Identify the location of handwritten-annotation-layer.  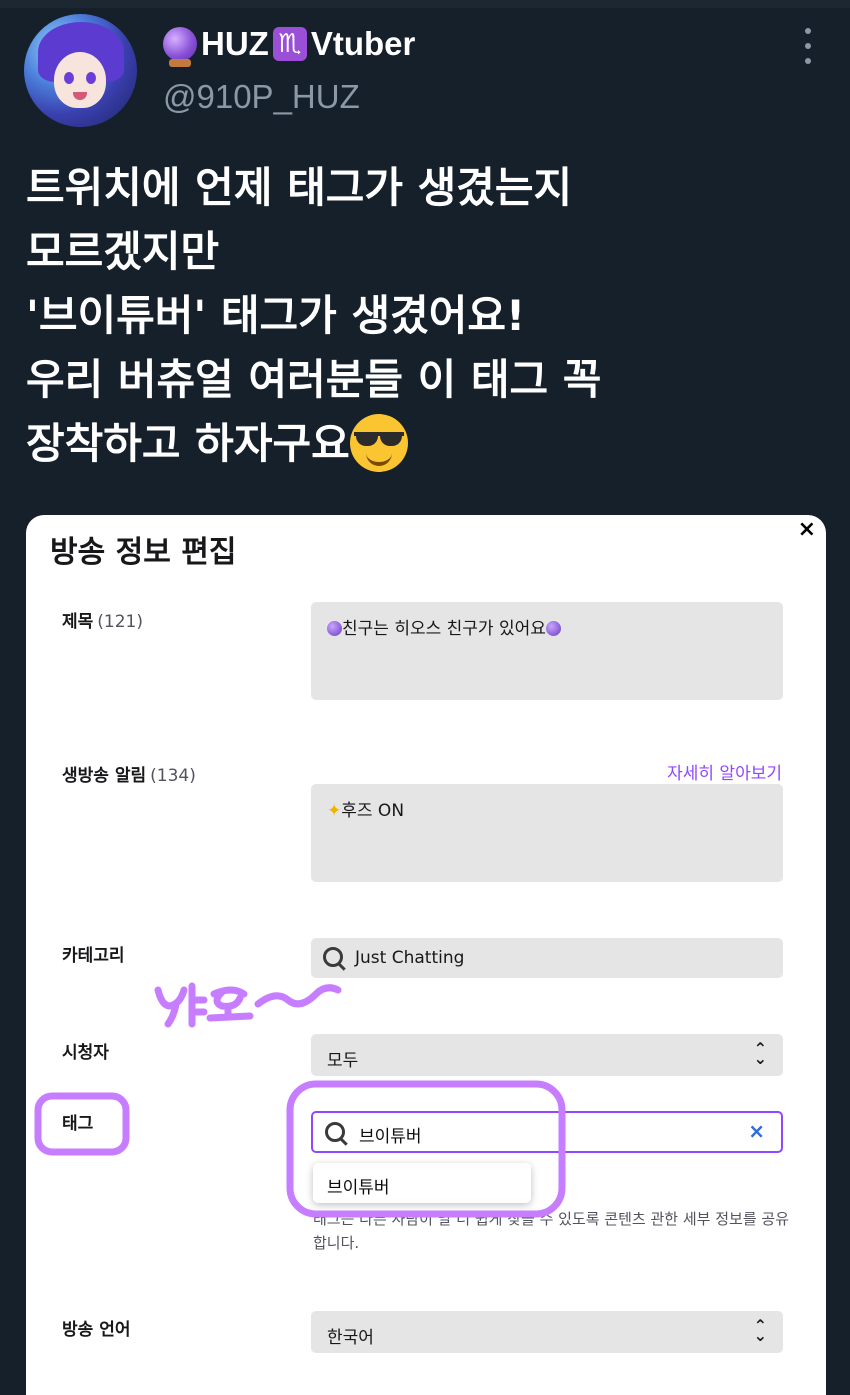
(300, 1100).